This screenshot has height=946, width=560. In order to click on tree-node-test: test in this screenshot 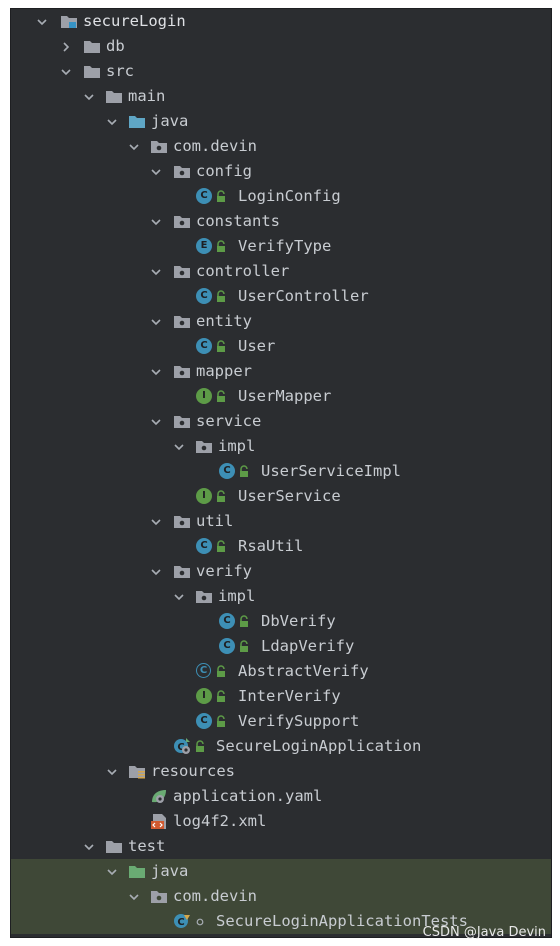, I will do `click(281, 846)`.